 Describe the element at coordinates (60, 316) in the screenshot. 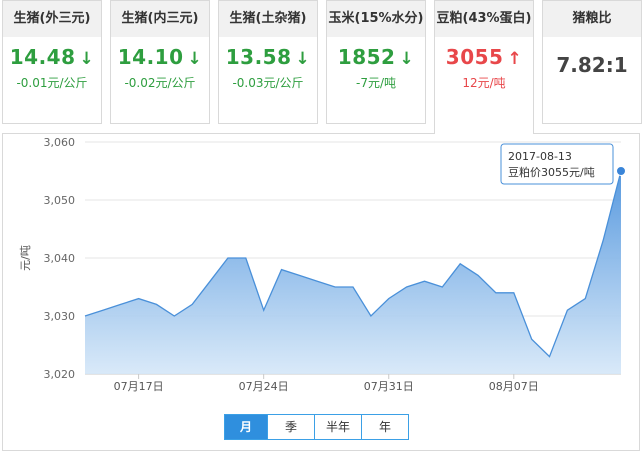

I see `y-tick-label: 3,030` at that location.